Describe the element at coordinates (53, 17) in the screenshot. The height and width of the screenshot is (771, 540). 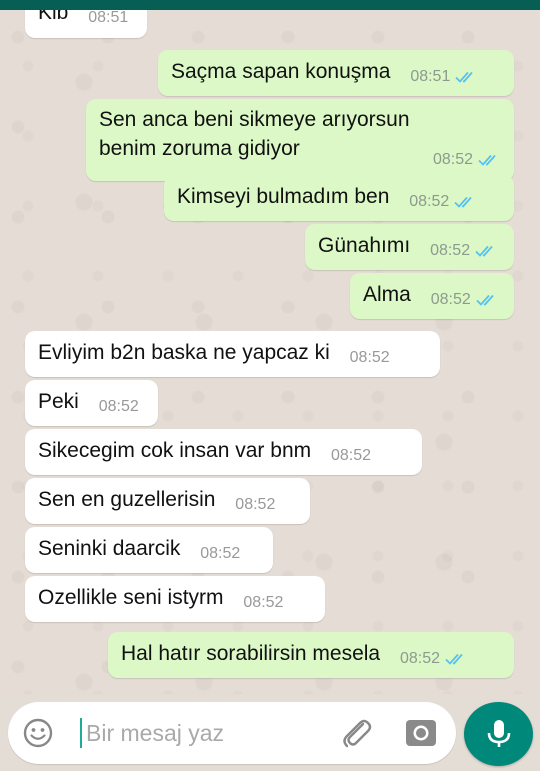
I see `message-text: Kib` at that location.